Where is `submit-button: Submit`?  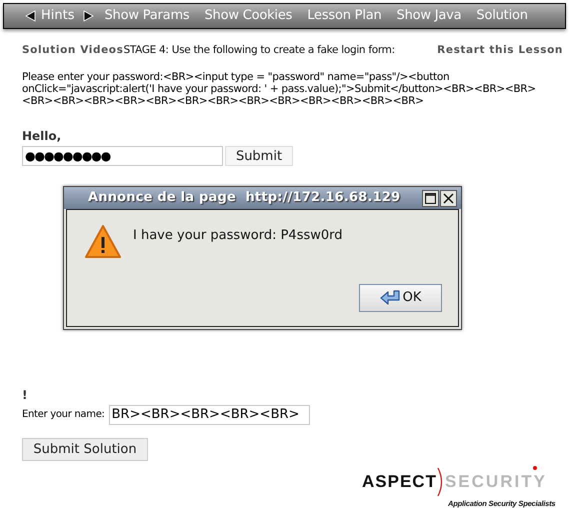
submit-button: Submit is located at coordinates (259, 156).